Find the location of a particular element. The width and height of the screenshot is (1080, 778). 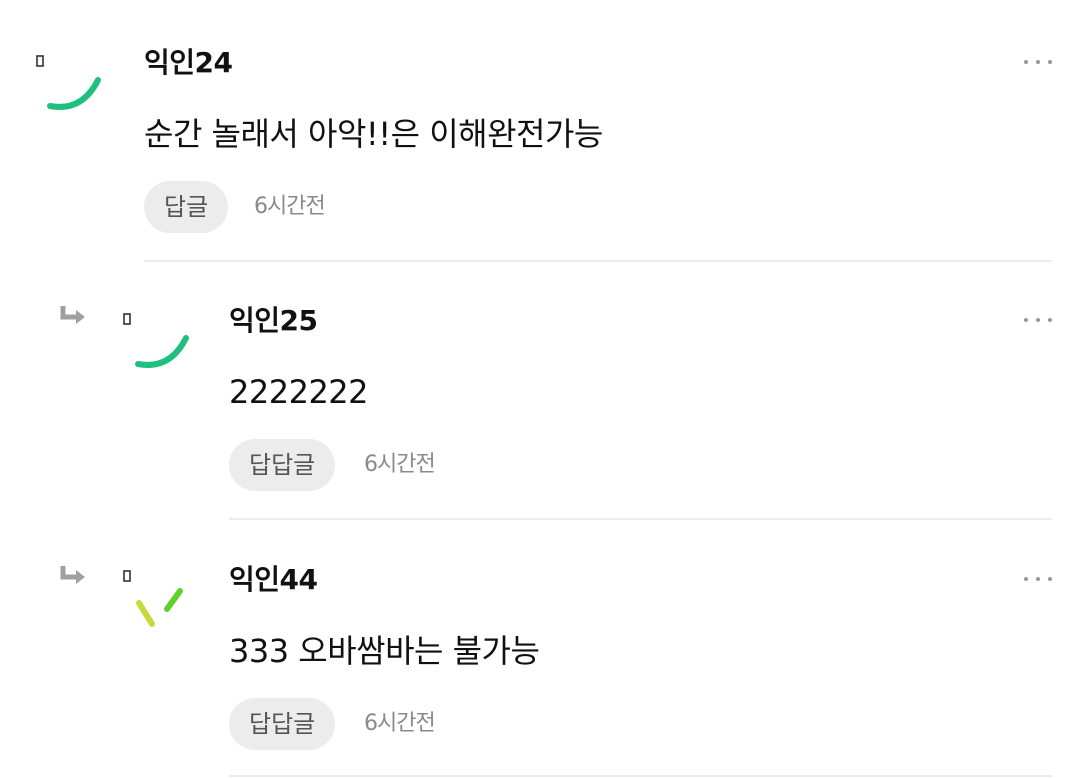

author-name: 익인44 is located at coordinates (273, 580).